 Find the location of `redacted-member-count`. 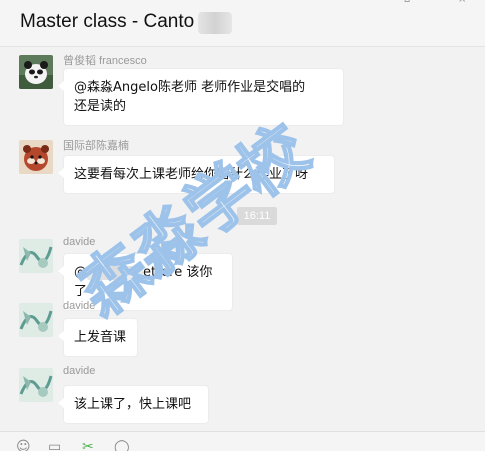

redacted-member-count is located at coordinates (215, 23).